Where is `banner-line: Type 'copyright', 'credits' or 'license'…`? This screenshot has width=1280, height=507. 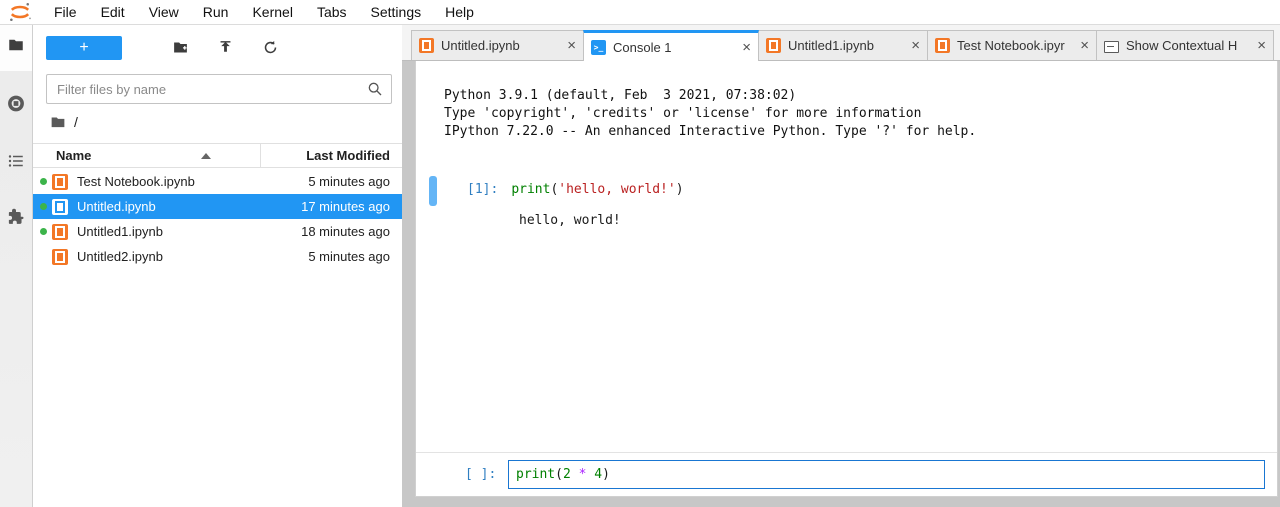
banner-line: Type 'copyright', 'credits' or 'license'… is located at coordinates (683, 113).